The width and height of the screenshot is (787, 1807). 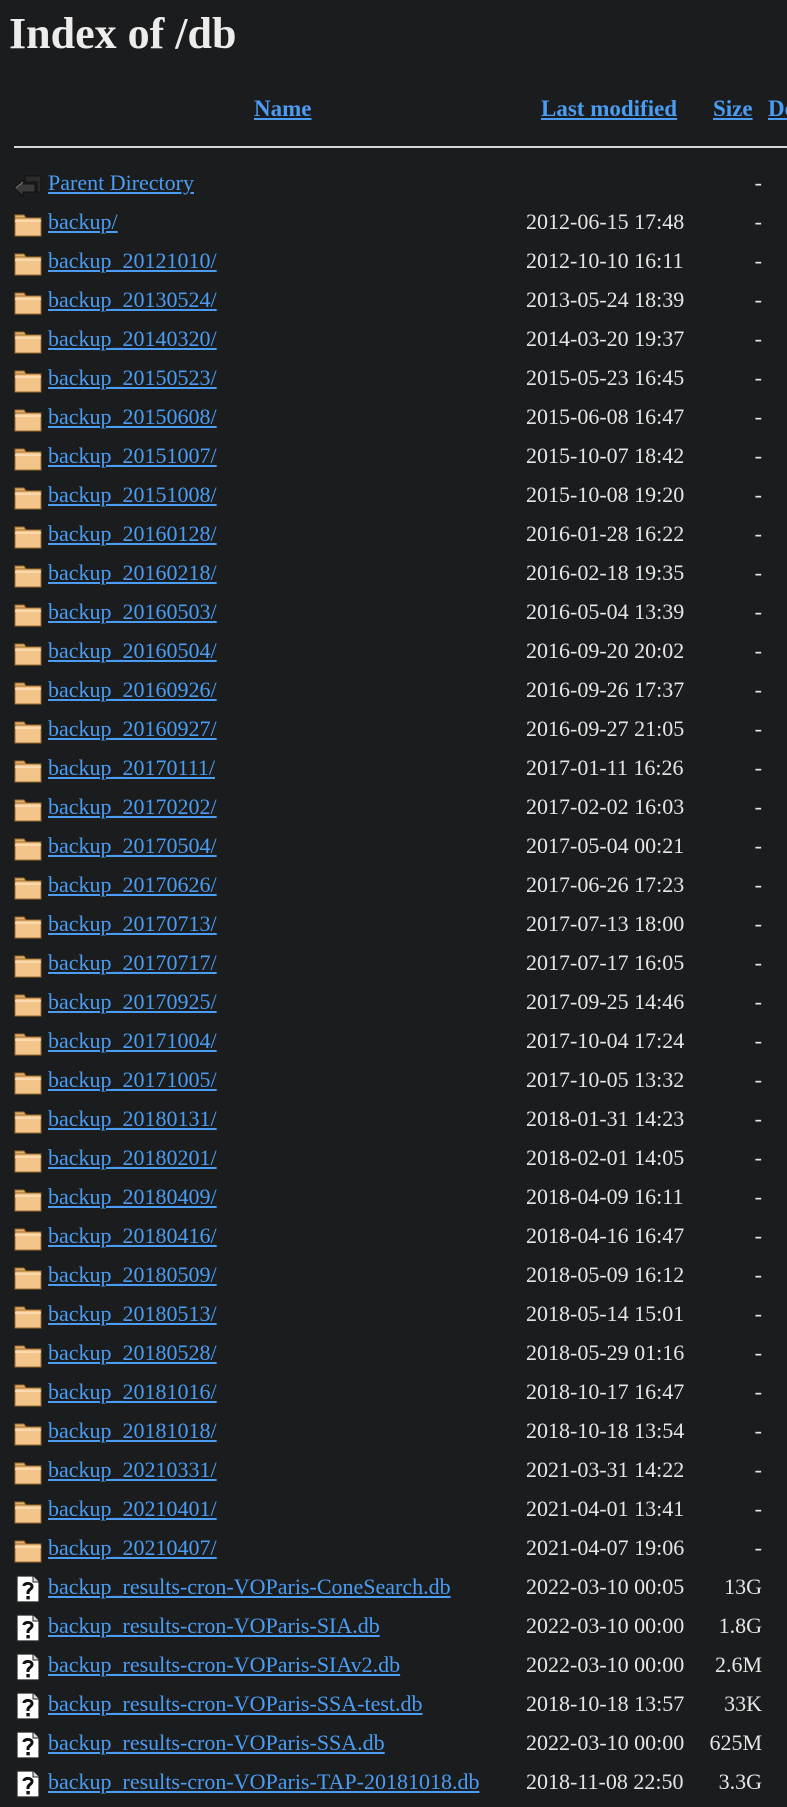 I want to click on entry-name-link: backup_20170202/, so click(x=132, y=807).